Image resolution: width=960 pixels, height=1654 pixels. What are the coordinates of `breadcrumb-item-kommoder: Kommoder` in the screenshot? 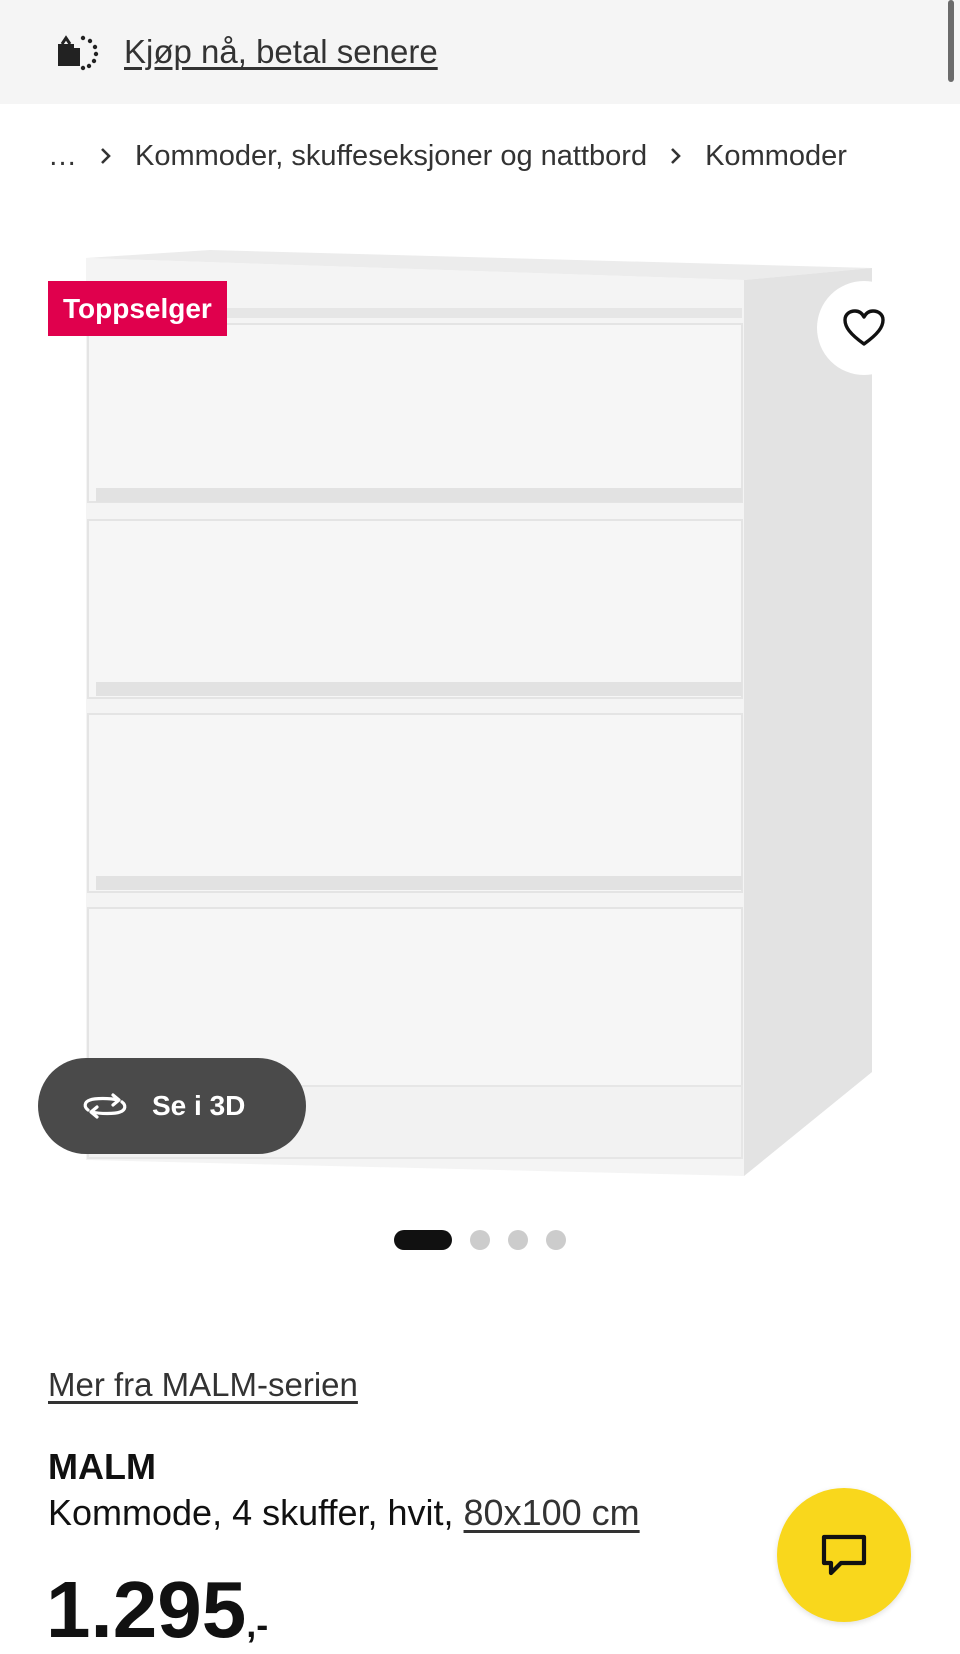 It's located at (776, 156).